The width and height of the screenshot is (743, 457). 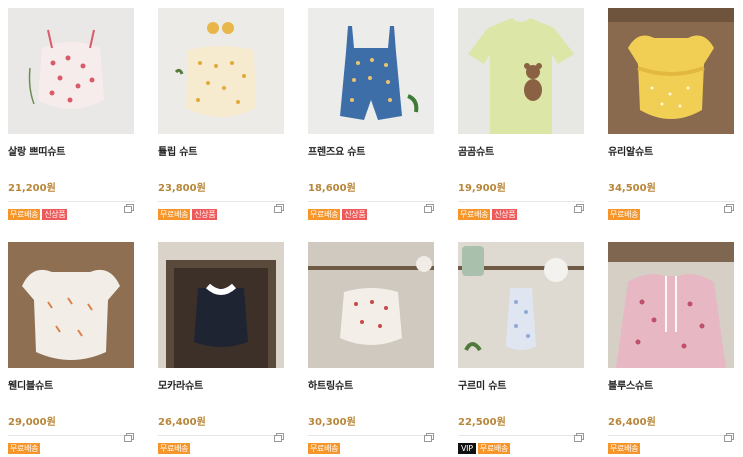 What do you see at coordinates (482, 422) in the screenshot?
I see `product-price: 22,500원` at bounding box center [482, 422].